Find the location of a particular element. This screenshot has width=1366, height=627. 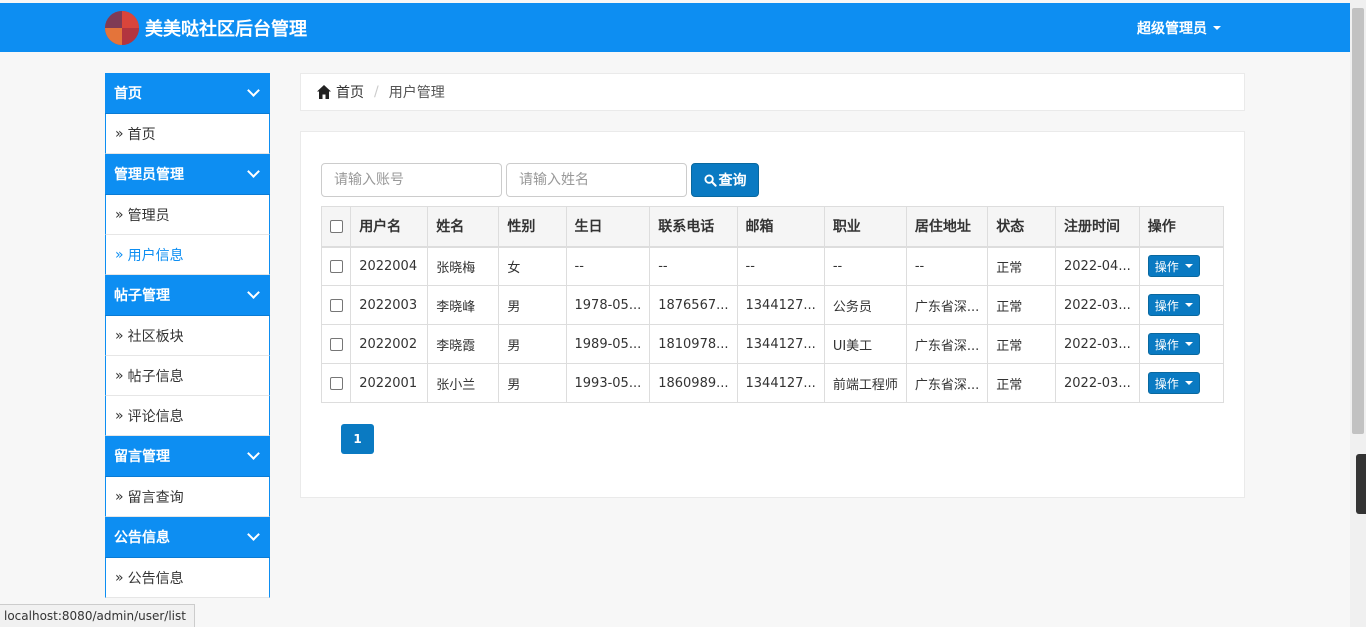

sidebar-group-title: 首页 is located at coordinates (128, 94).